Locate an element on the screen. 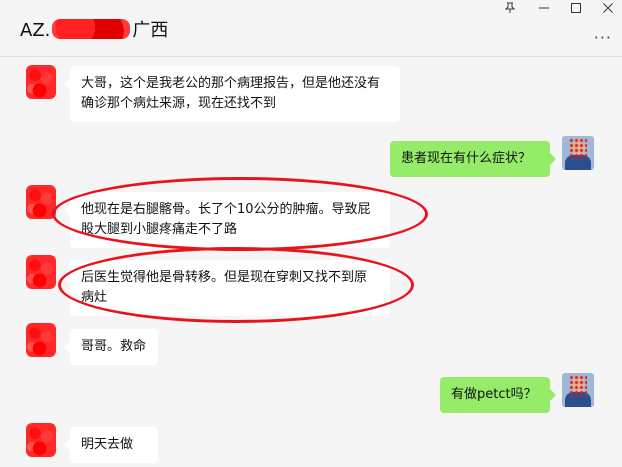 The image size is (622, 467). message-incoming: 大哥，这个是我老公的那个病理报告，但是他还没有确诊那个病灶来源，现在还找不到 is located at coordinates (232, 94).